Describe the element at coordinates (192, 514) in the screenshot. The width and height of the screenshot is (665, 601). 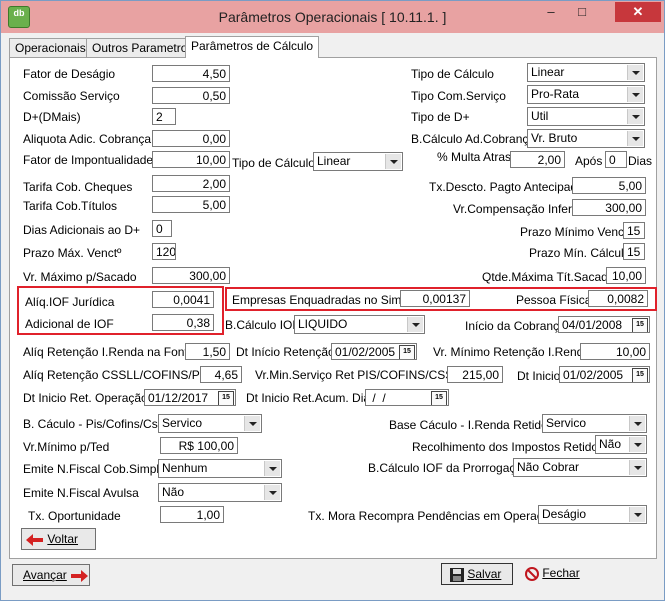
I see `tx-oportunidade-input: 1,00` at that location.